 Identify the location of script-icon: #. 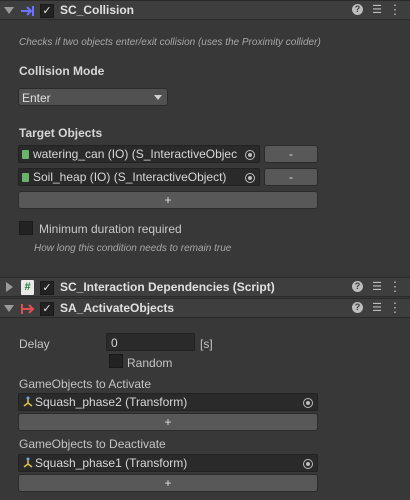
(27, 287).